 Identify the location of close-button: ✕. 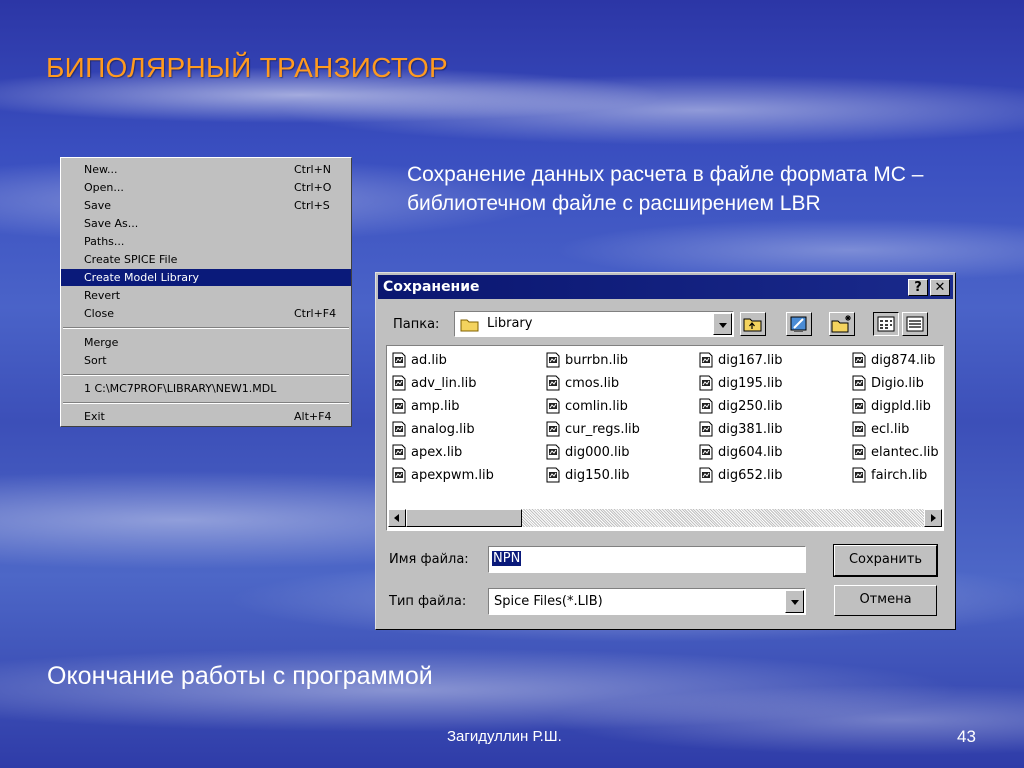
(940, 287).